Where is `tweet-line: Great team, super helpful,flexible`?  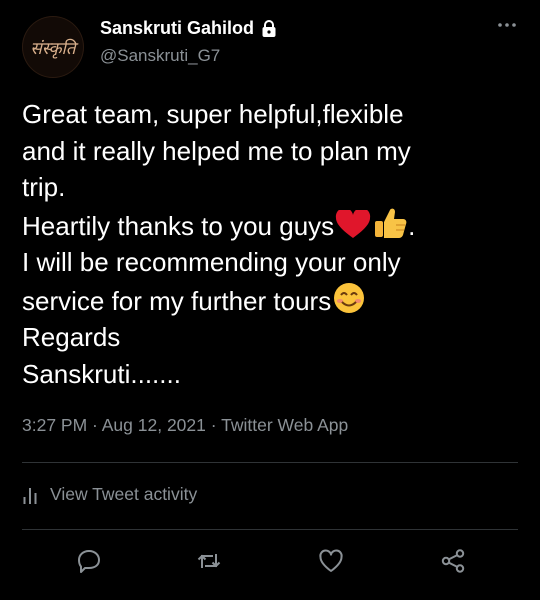 tweet-line: Great team, super helpful,flexible is located at coordinates (213, 114).